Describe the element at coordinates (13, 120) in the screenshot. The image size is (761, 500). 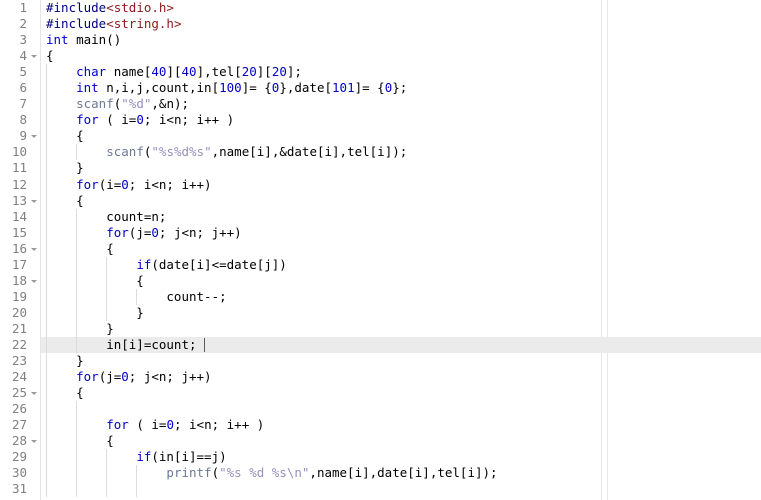
I see `line-number: 8` at that location.